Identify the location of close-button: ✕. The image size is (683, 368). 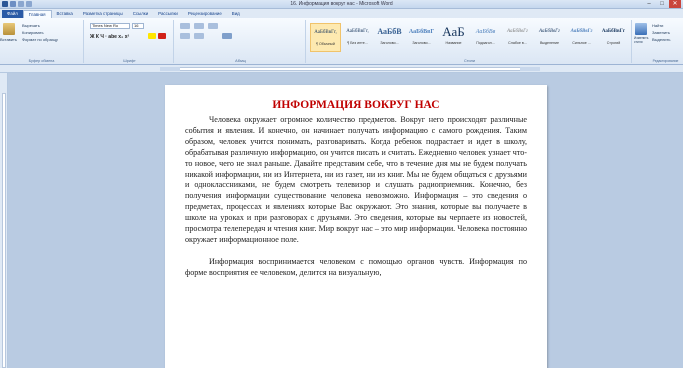
(675, 4).